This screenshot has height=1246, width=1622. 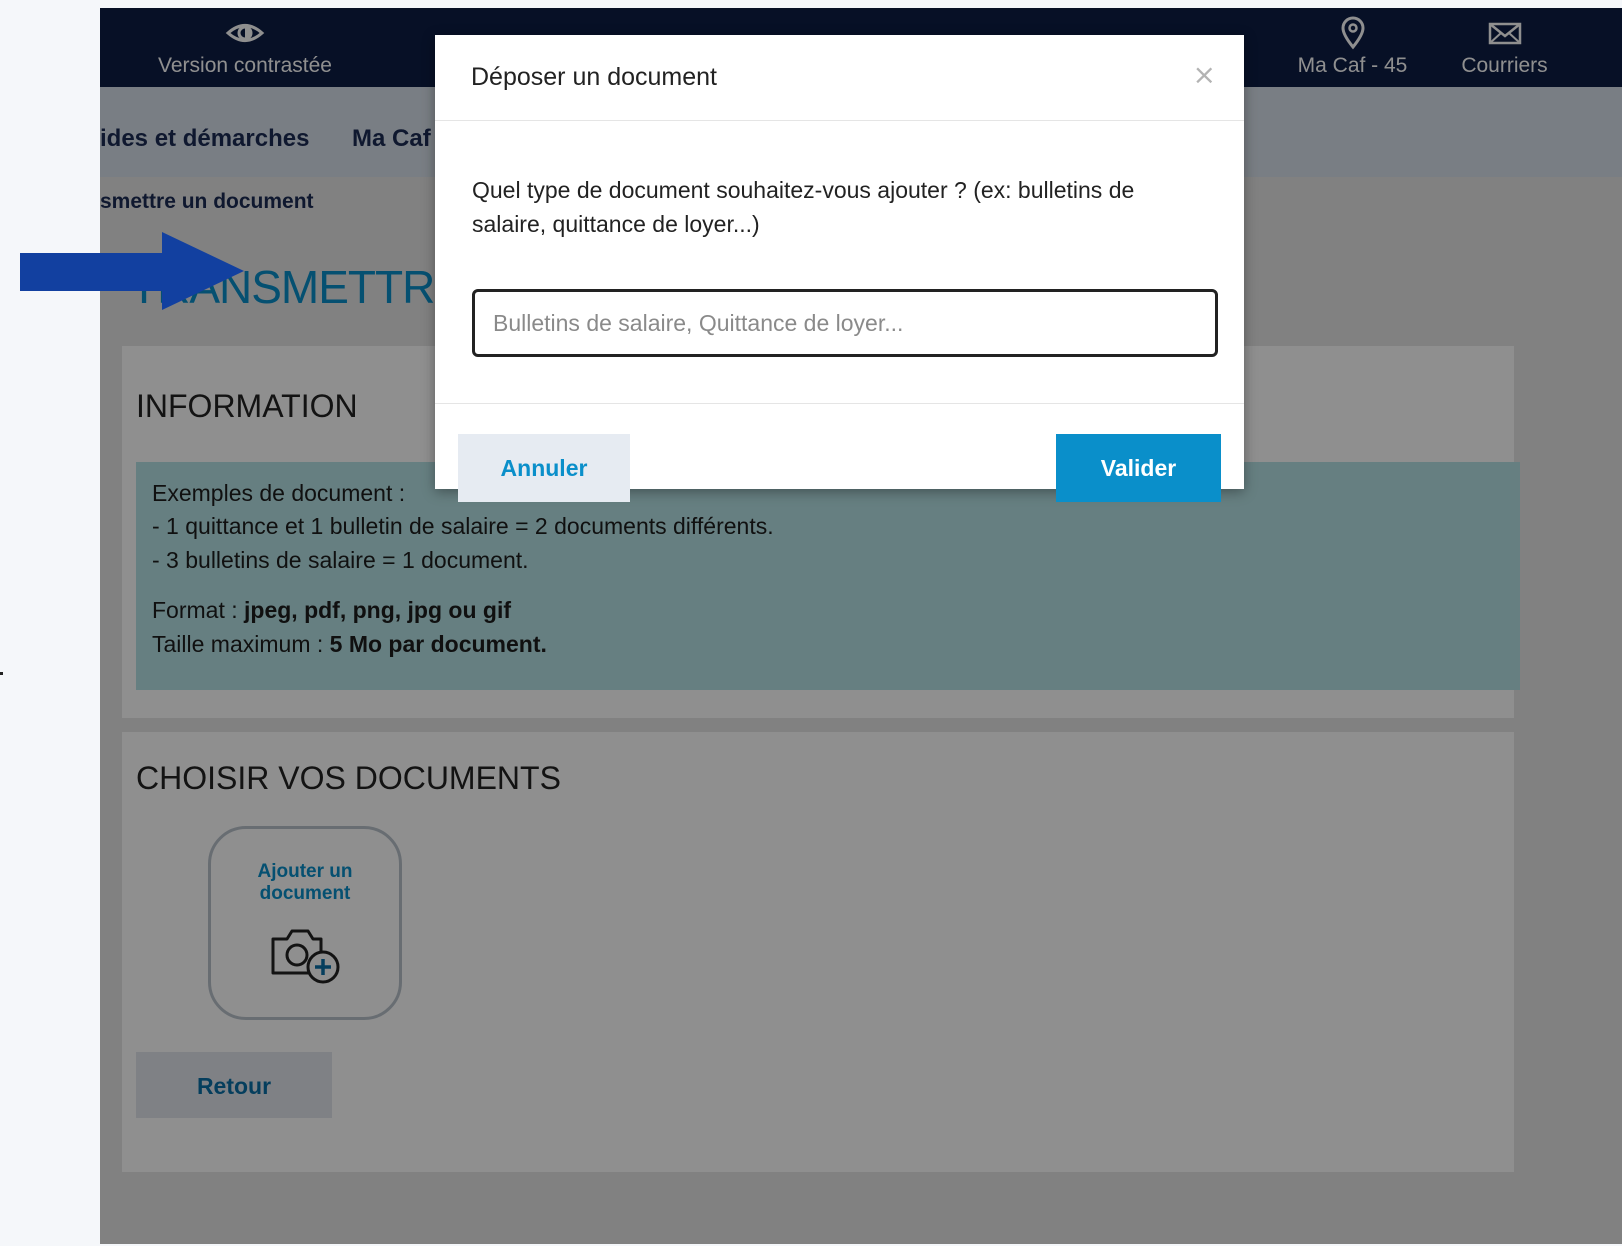 I want to click on dialog-title: Déposer un document, so click(x=594, y=77).